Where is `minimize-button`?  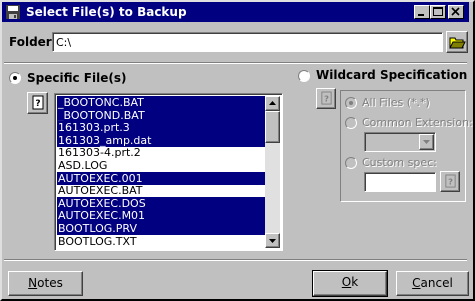
minimize-button is located at coordinates (422, 12).